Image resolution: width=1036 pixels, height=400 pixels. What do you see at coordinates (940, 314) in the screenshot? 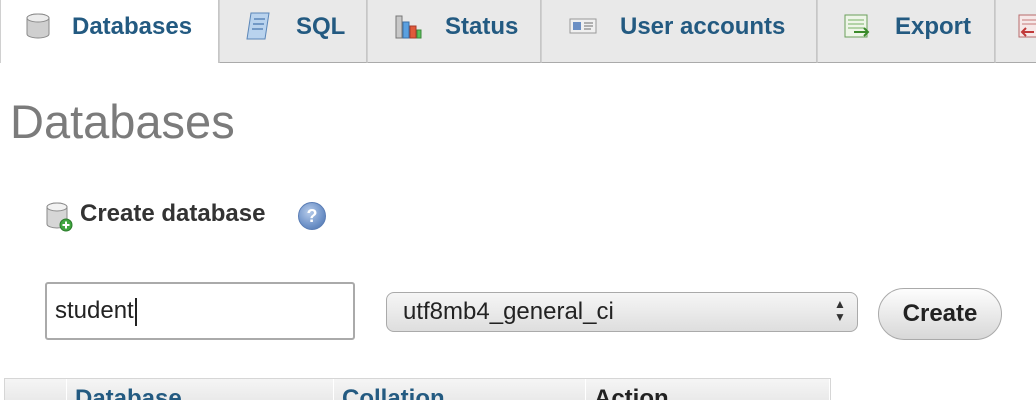
I see `create-button: Create` at bounding box center [940, 314].